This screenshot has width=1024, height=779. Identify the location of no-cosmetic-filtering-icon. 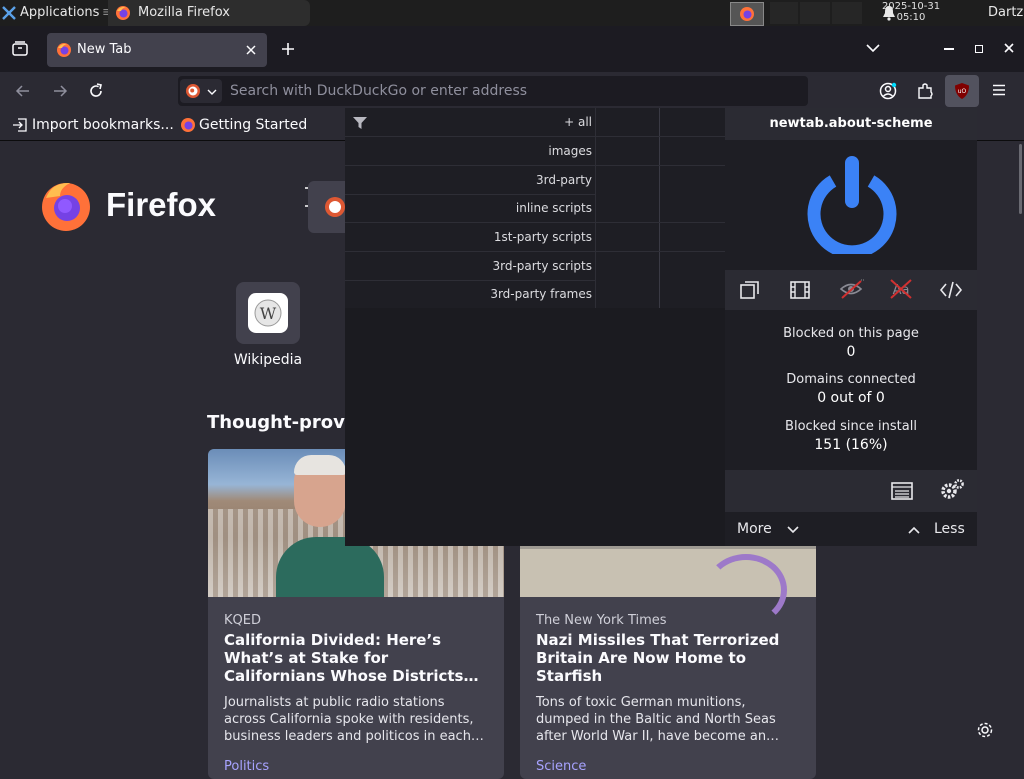
(852, 289).